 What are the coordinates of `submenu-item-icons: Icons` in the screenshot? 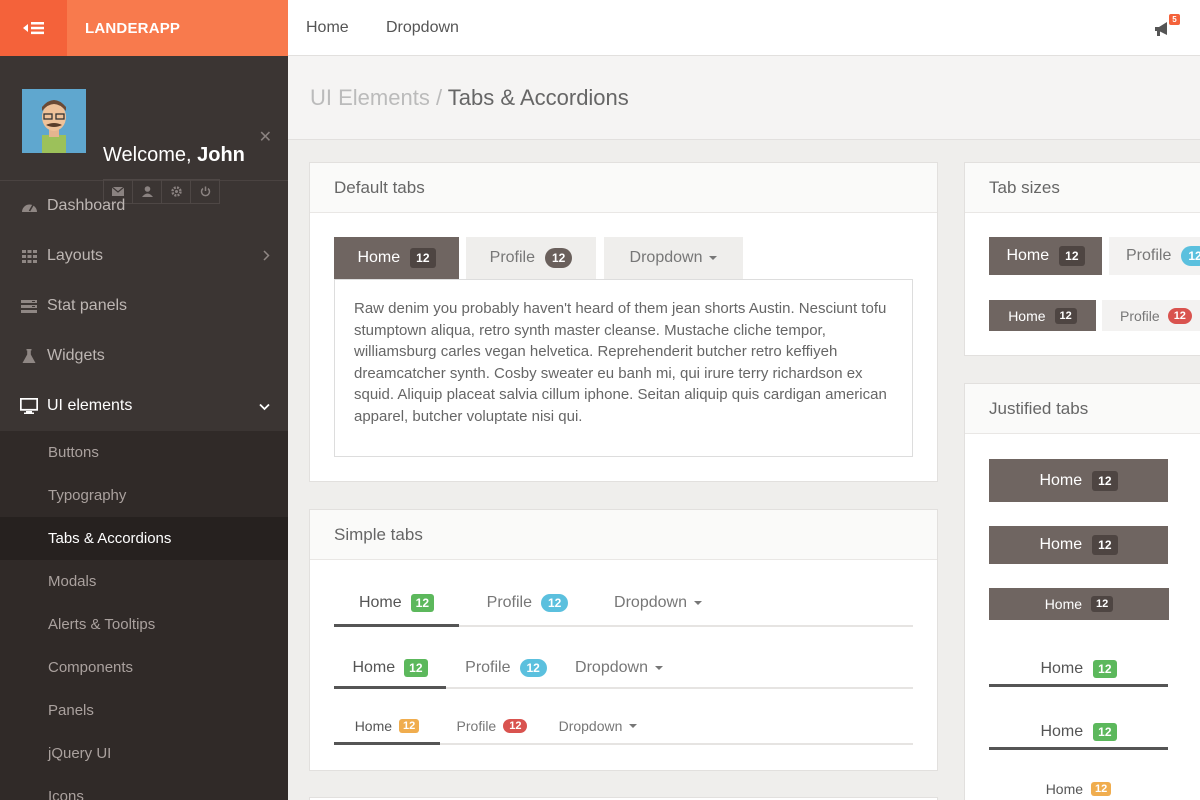 It's located at (144, 787).